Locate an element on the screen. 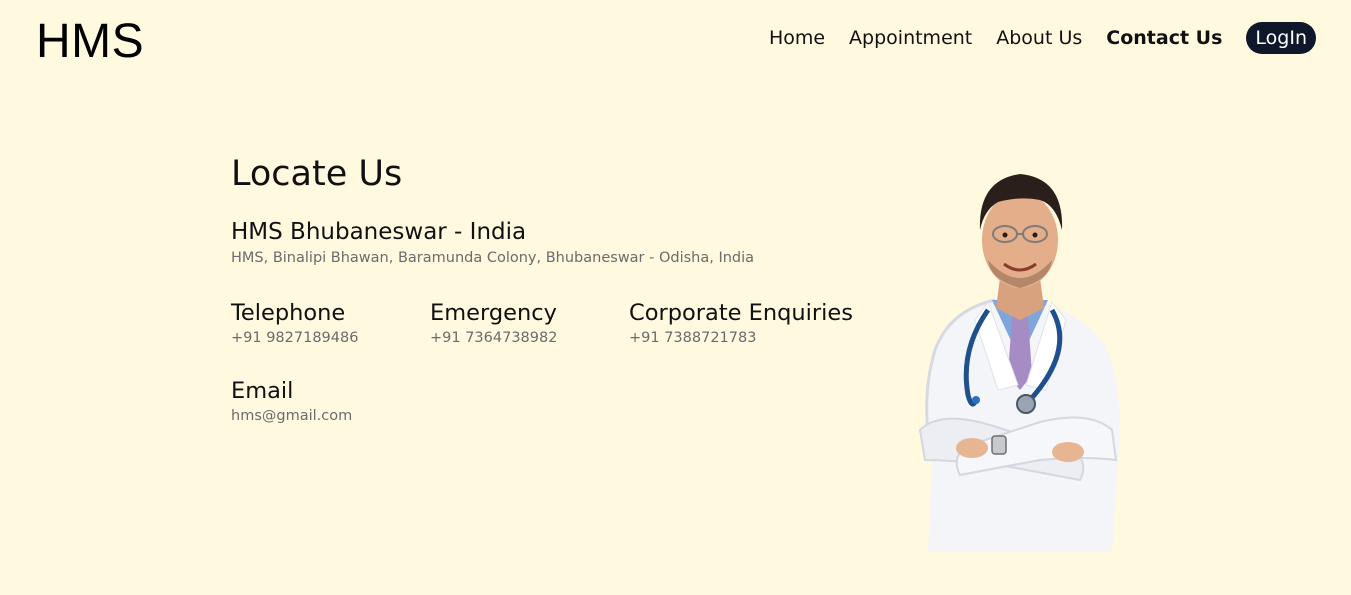 The image size is (1351, 595). nav-home: Home is located at coordinates (797, 38).